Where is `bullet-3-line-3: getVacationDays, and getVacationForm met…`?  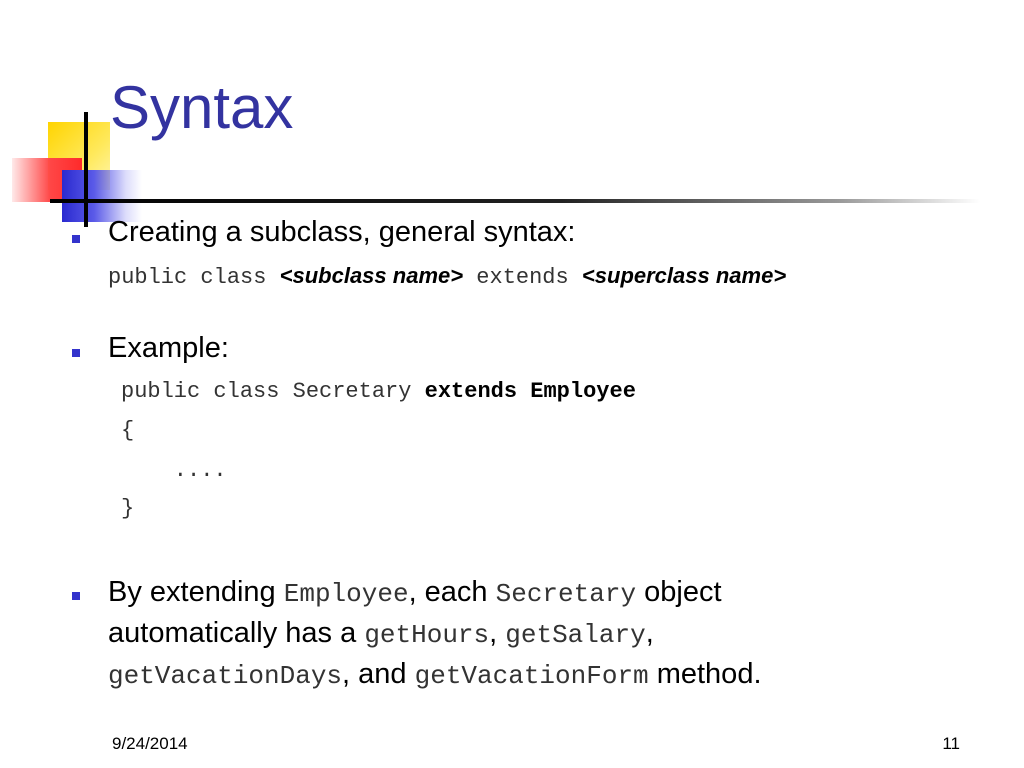 bullet-3-line-3: getVacationDays, and getVacationForm met… is located at coordinates (435, 674).